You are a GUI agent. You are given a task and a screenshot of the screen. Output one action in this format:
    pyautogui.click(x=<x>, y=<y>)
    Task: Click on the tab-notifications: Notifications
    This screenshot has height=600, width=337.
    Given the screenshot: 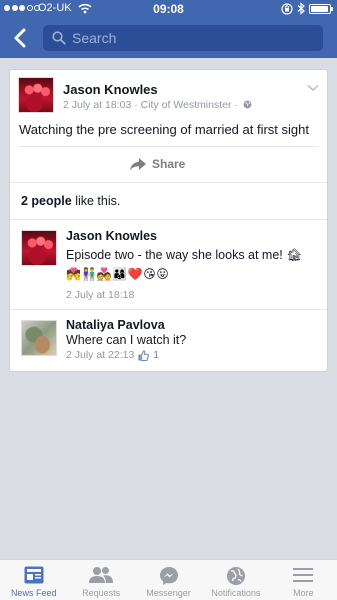 What is the action you would take?
    pyautogui.click(x=235, y=580)
    